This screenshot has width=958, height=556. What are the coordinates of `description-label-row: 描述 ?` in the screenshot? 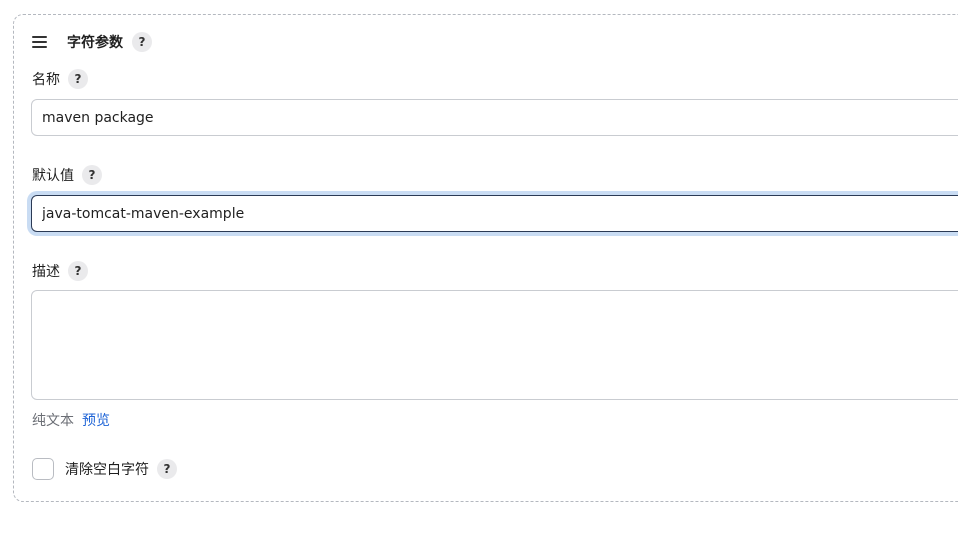 It's located at (60, 271).